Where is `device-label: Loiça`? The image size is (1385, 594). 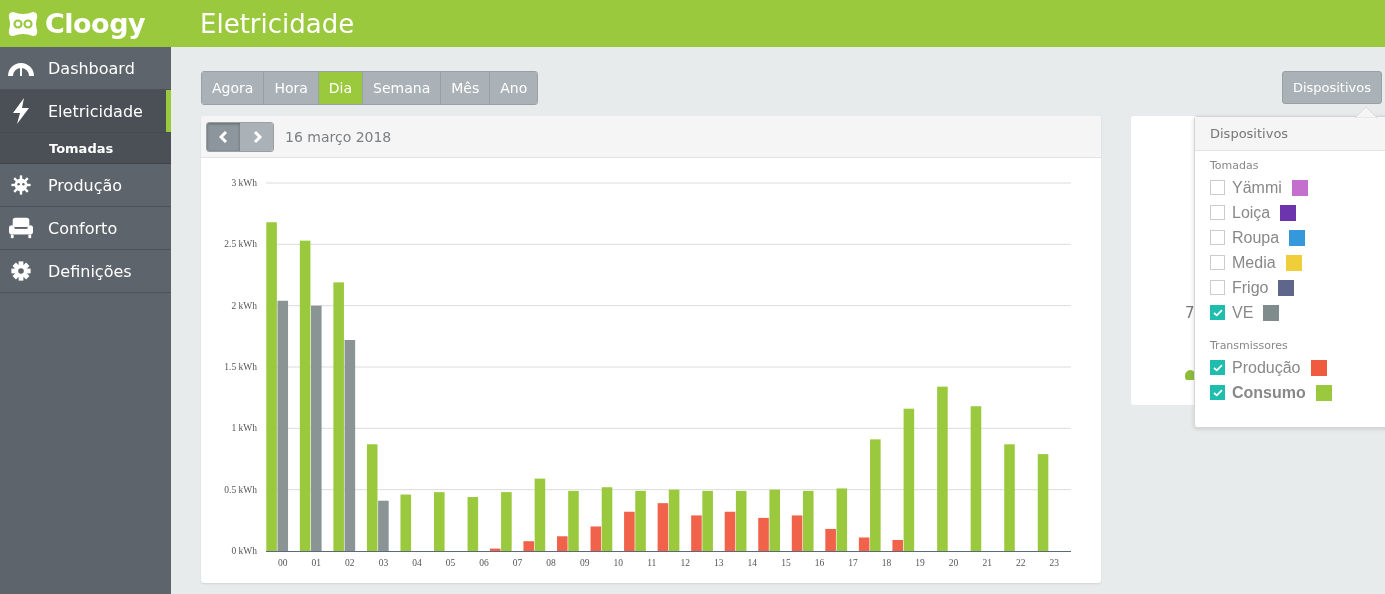
device-label: Loiça is located at coordinates (1251, 212).